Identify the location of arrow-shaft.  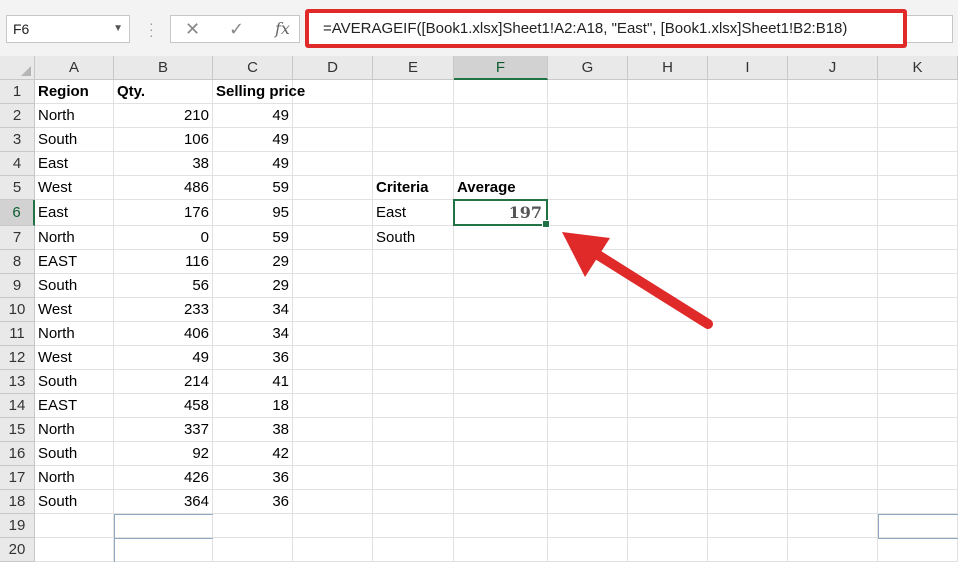
(649, 287).